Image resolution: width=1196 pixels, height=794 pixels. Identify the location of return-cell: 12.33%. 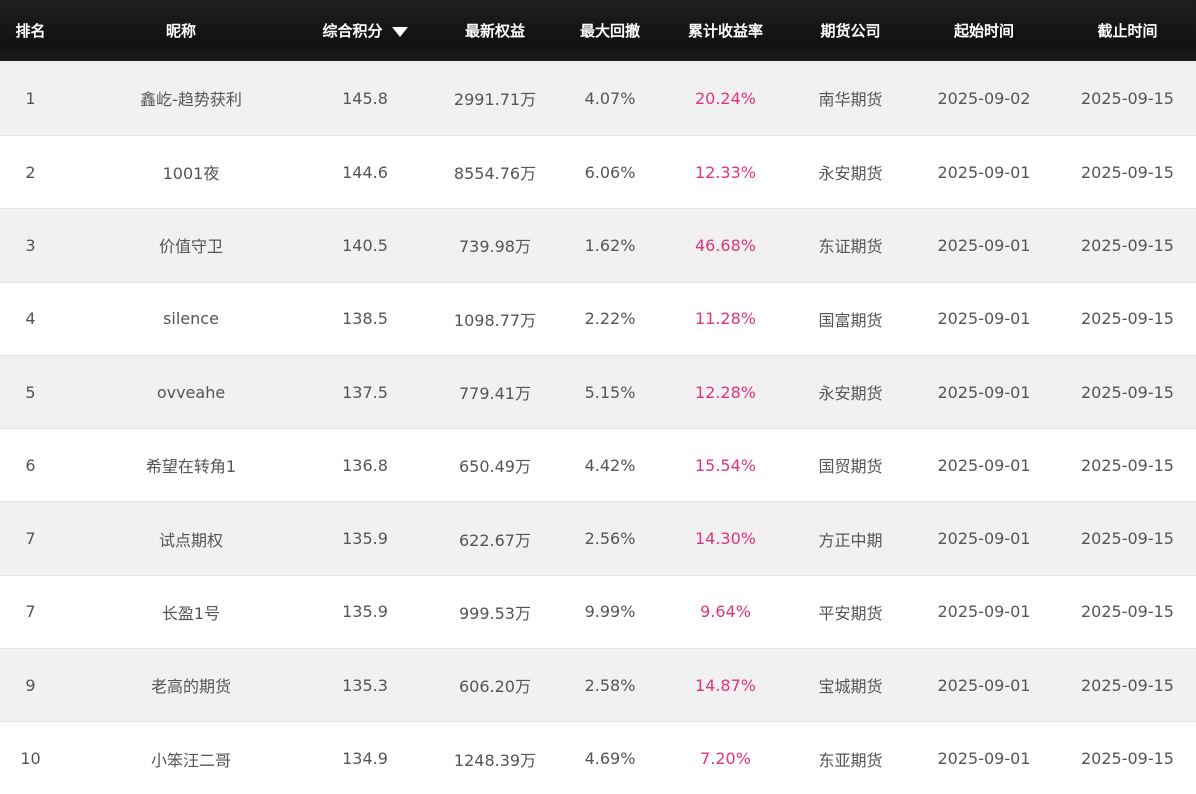
(725, 172).